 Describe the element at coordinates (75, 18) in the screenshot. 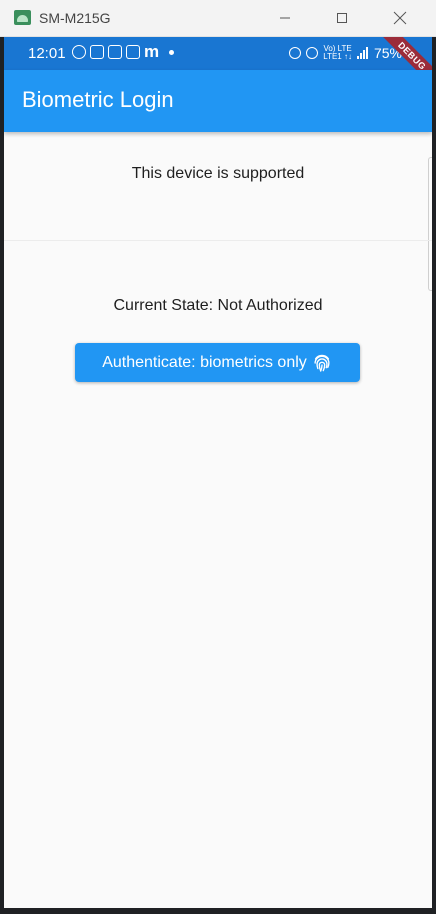

I see `window-title: SM-M215G` at that location.